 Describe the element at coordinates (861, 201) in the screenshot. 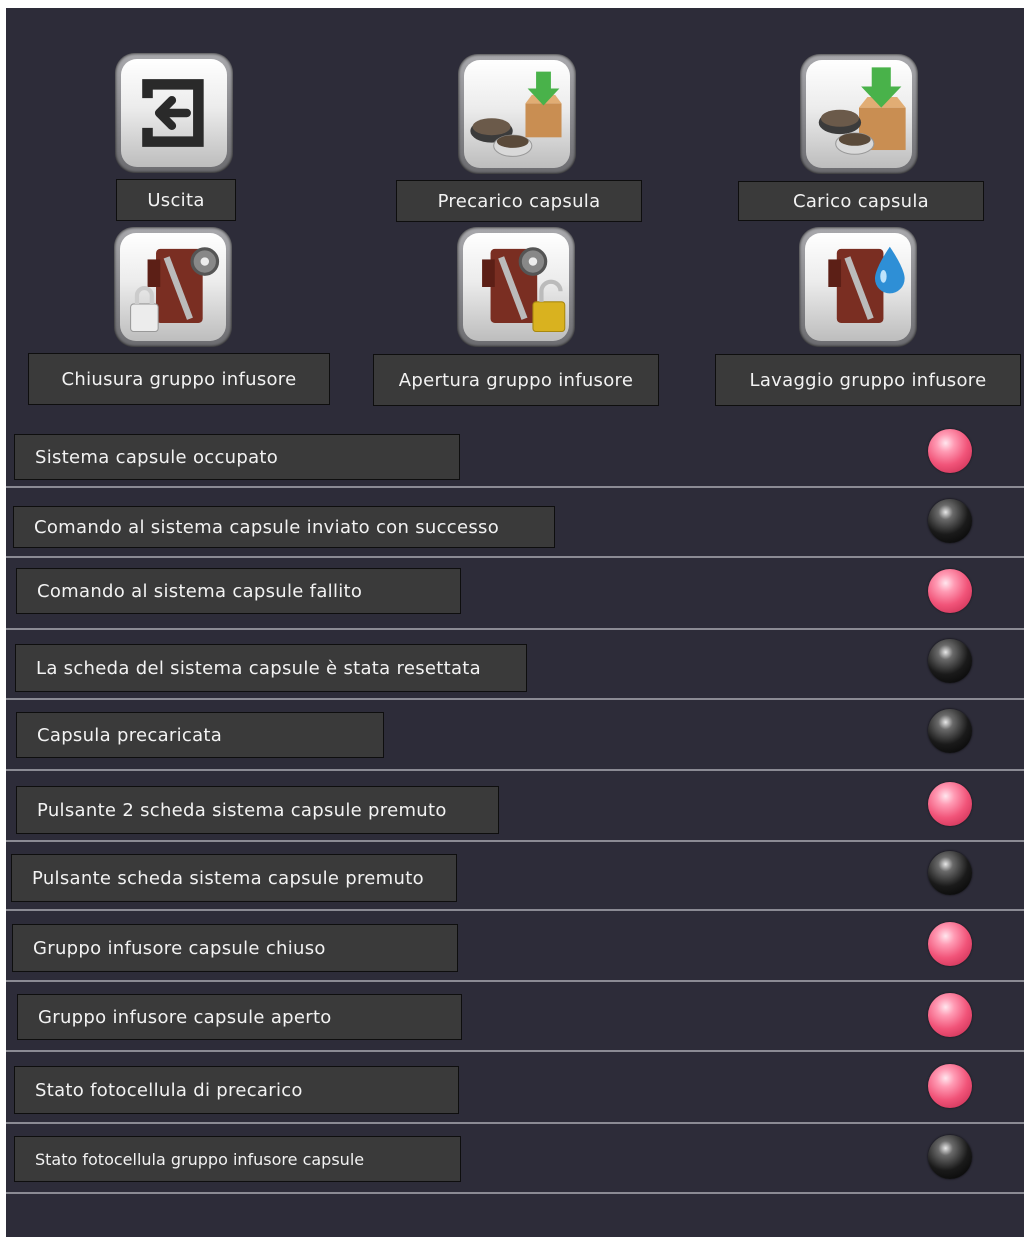

I see `load-capsule-label: Carico capsula` at that location.